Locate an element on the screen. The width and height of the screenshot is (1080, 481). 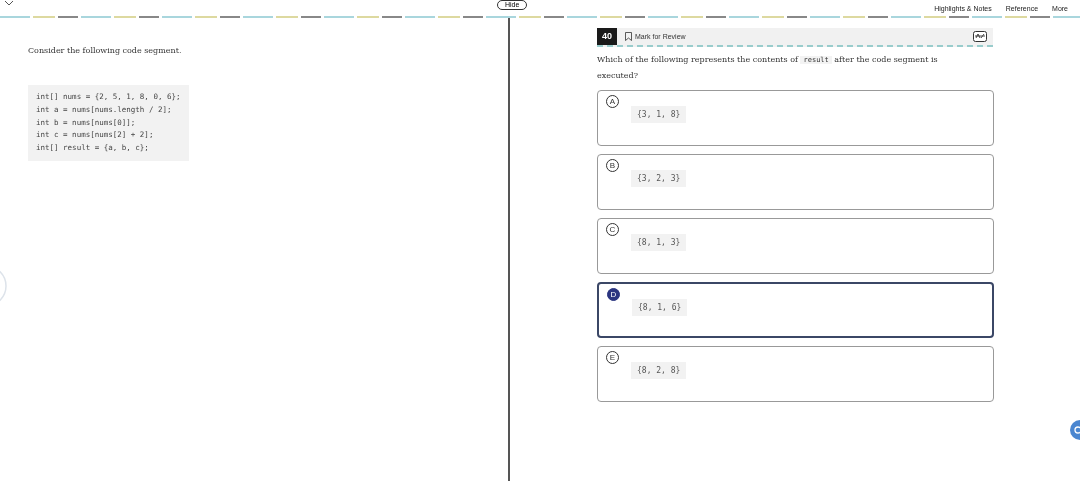
question-number: 40 is located at coordinates (607, 36).